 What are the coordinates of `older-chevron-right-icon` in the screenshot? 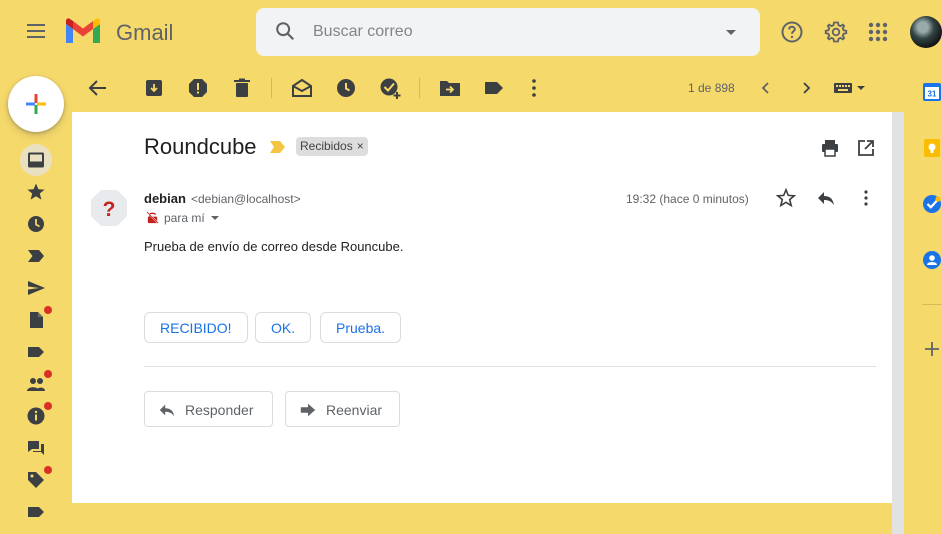 It's located at (806, 88).